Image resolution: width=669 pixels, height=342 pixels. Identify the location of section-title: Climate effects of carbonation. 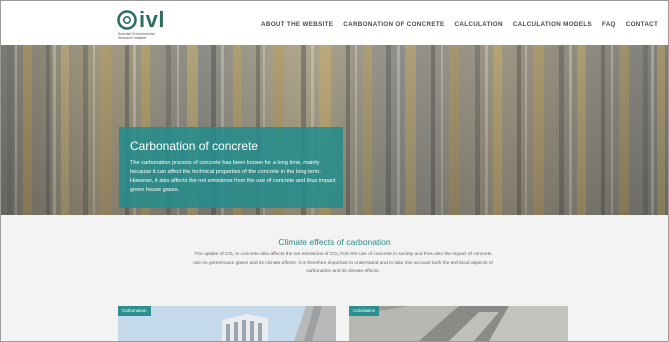
(334, 242).